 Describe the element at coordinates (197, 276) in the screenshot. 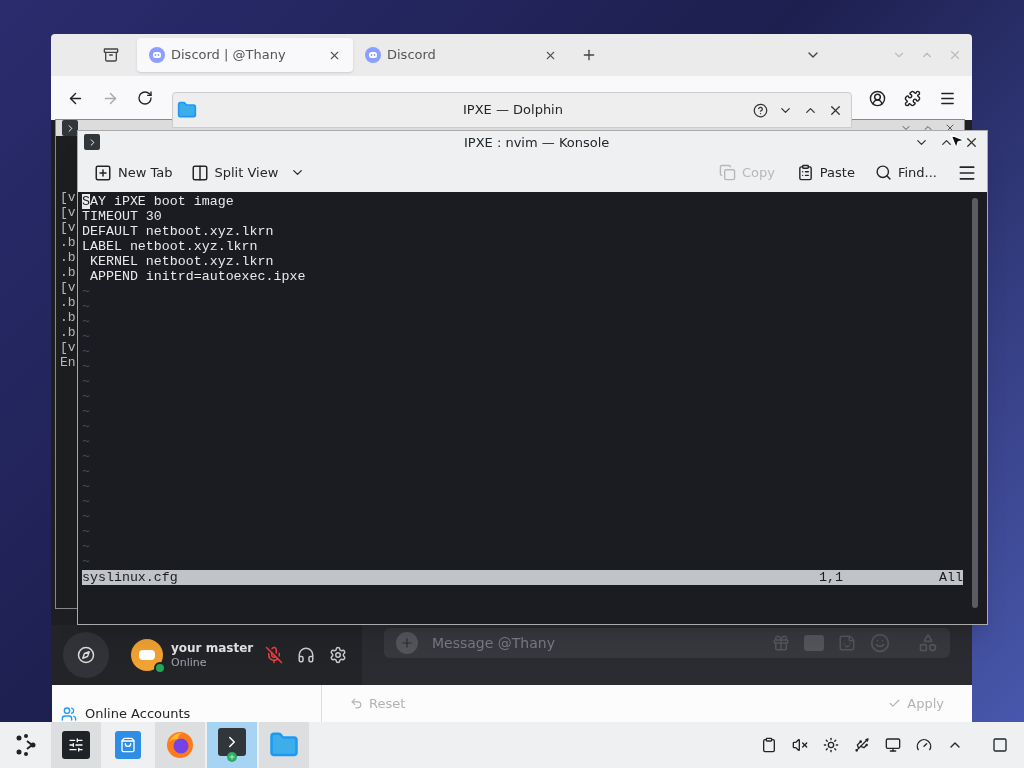

I see `code-line: APPEND initrd=autoexec.ipxe` at that location.